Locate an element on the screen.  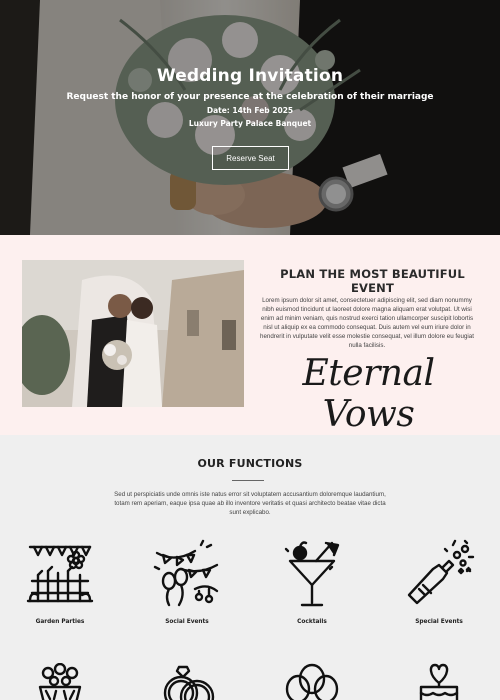
garden-party-icon is located at coordinates (60, 574).